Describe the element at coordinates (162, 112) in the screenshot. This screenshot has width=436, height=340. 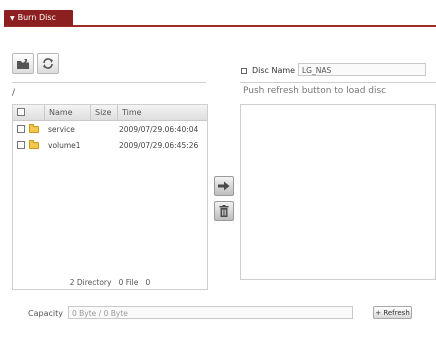
I see `column-header-time: Time` at that location.